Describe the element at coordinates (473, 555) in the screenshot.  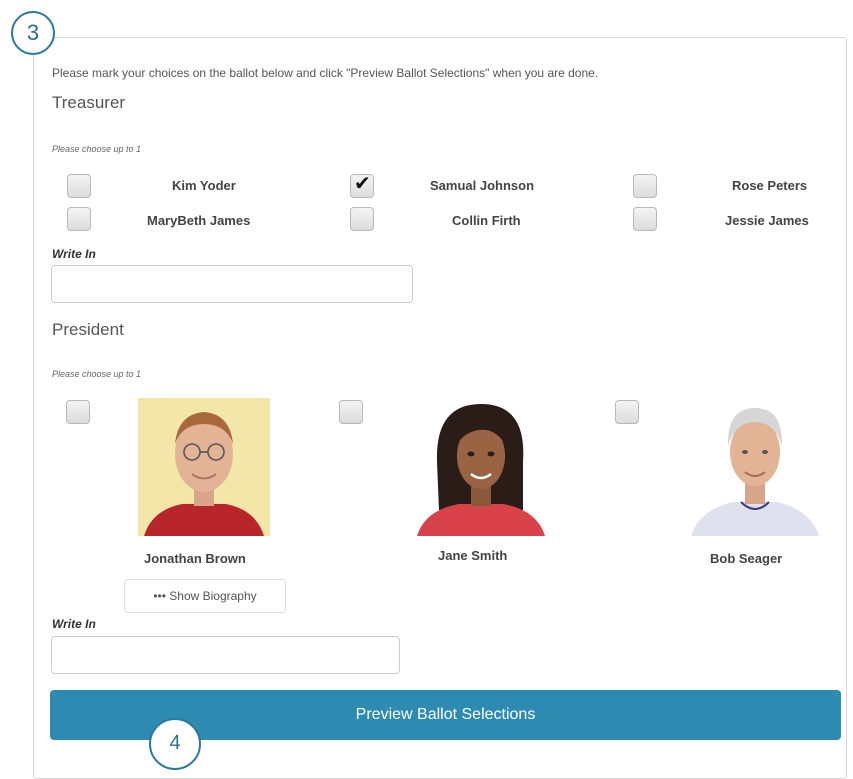
I see `candidate-label-jane-smith: Jane Smith` at that location.